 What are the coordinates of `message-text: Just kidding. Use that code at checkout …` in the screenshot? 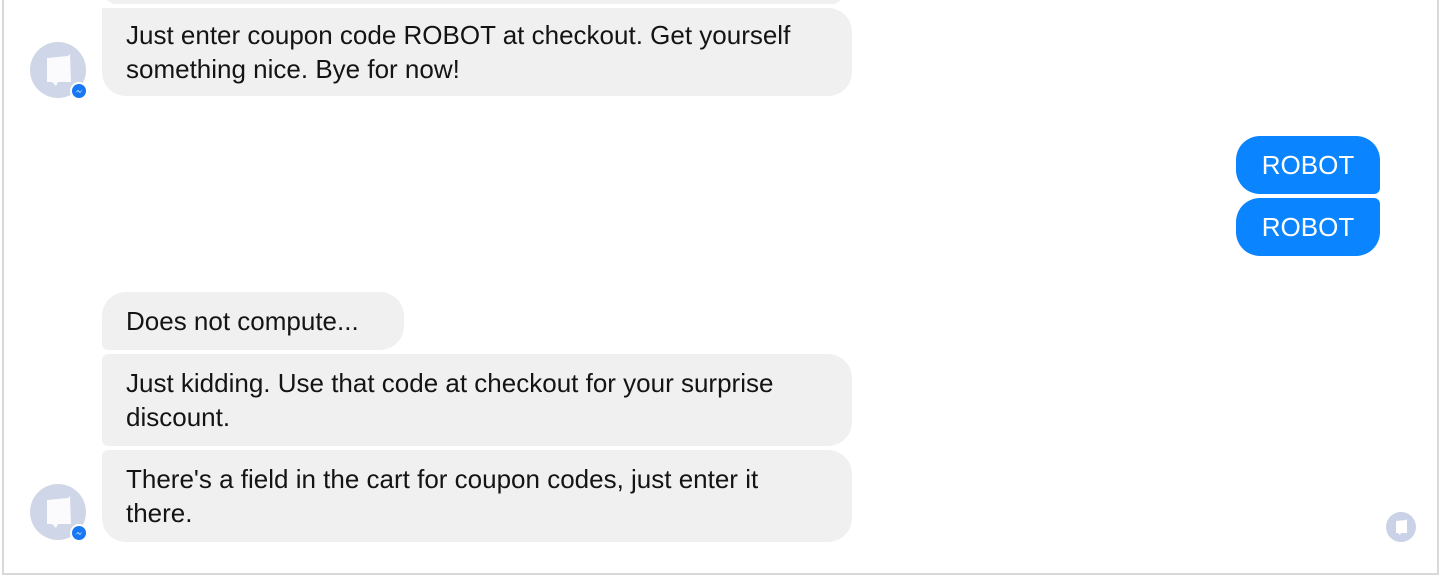 It's located at (450, 400).